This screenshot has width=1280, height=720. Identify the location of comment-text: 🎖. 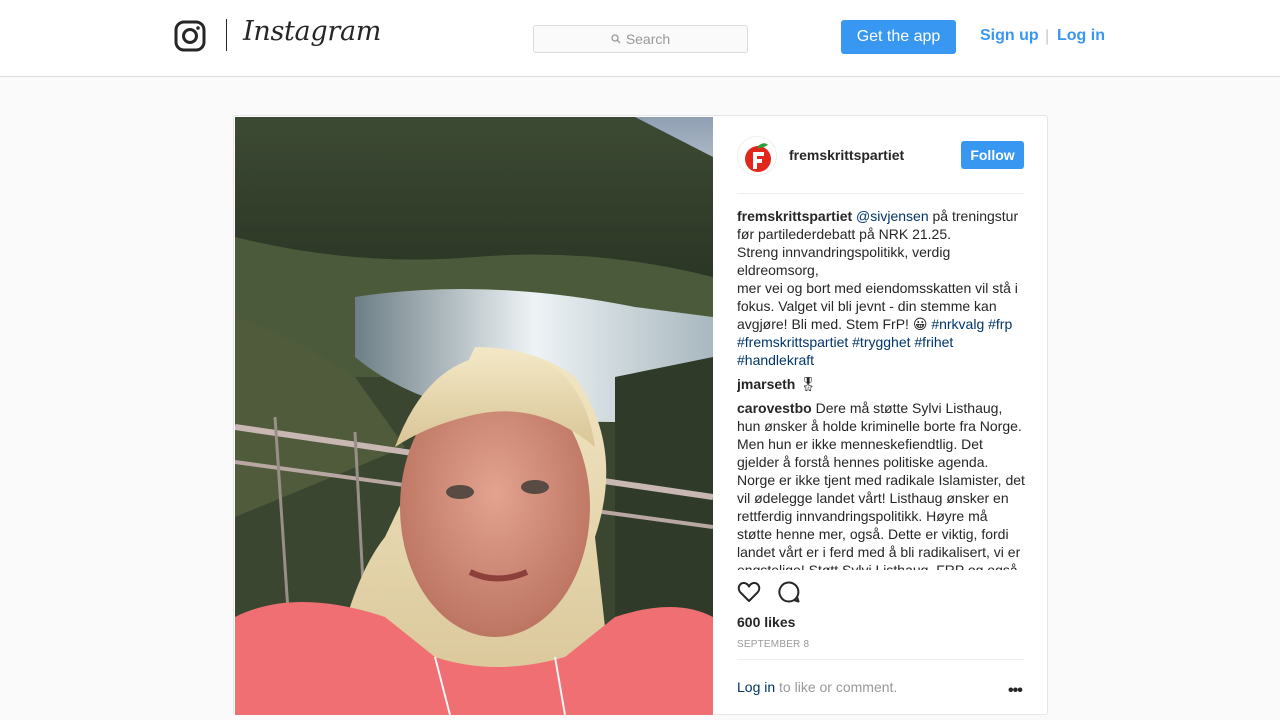
(806, 384).